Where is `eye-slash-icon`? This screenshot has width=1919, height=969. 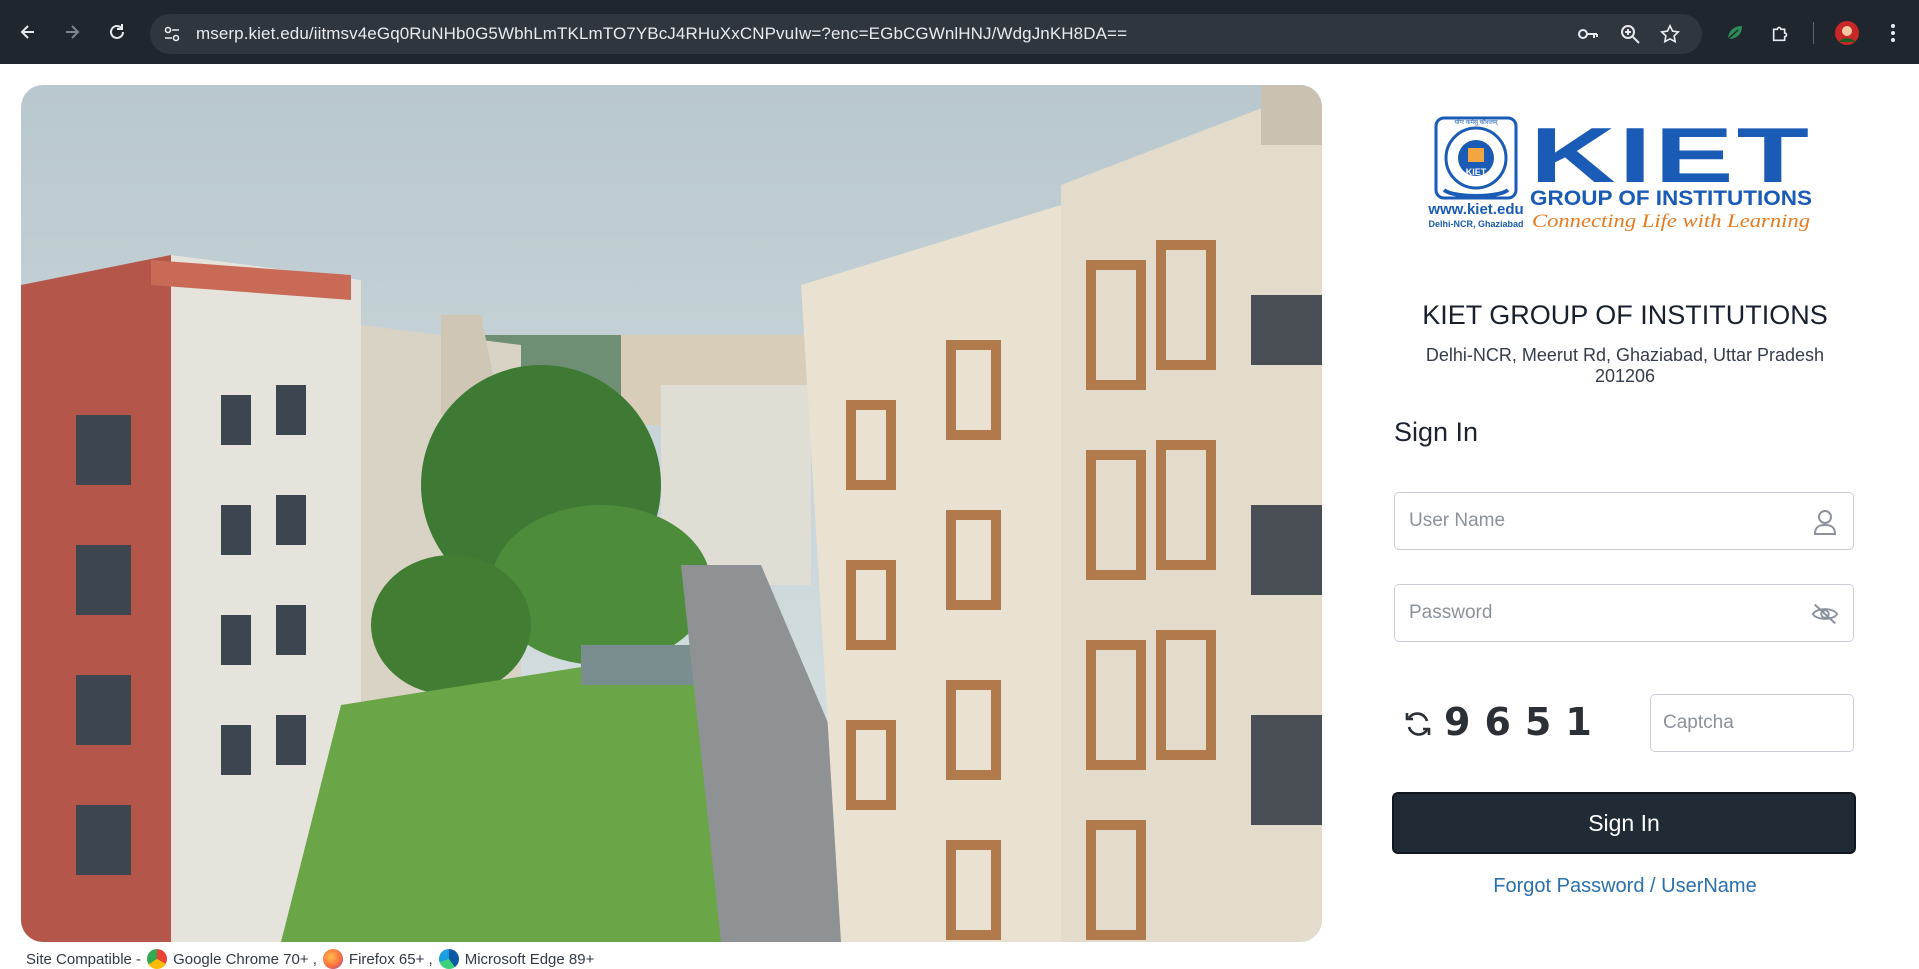
eye-slash-icon is located at coordinates (1825, 614).